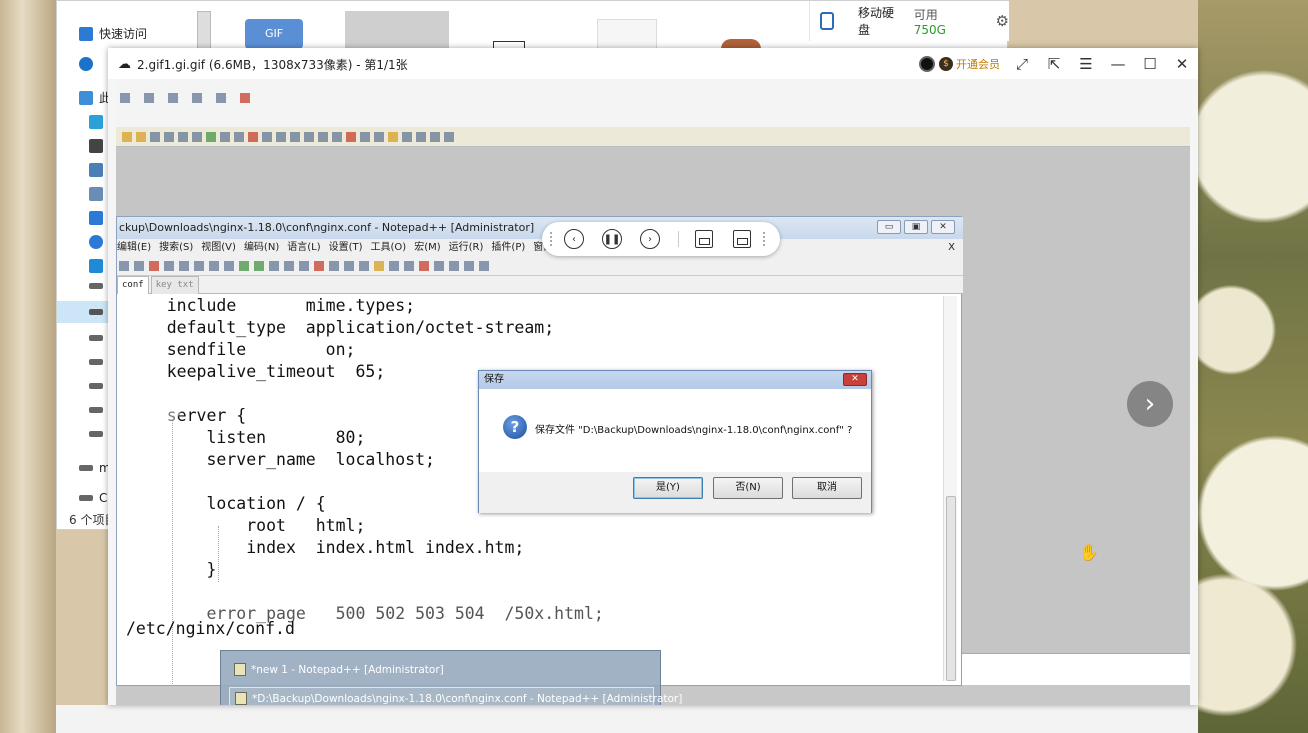 This screenshot has width=1308, height=733. I want to click on save-frame-icon, so click(704, 239).